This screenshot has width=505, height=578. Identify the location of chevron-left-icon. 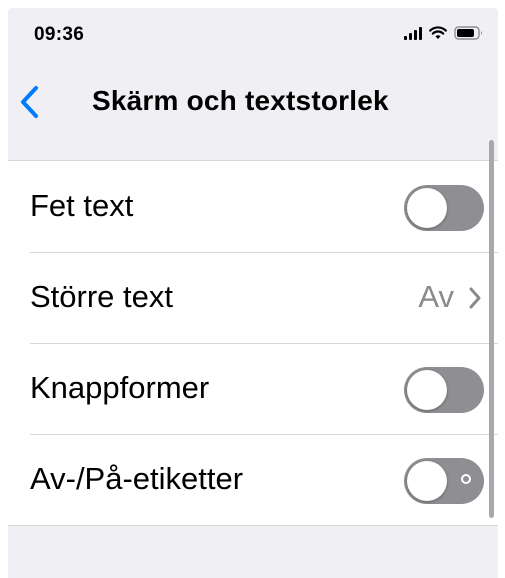
(29, 102).